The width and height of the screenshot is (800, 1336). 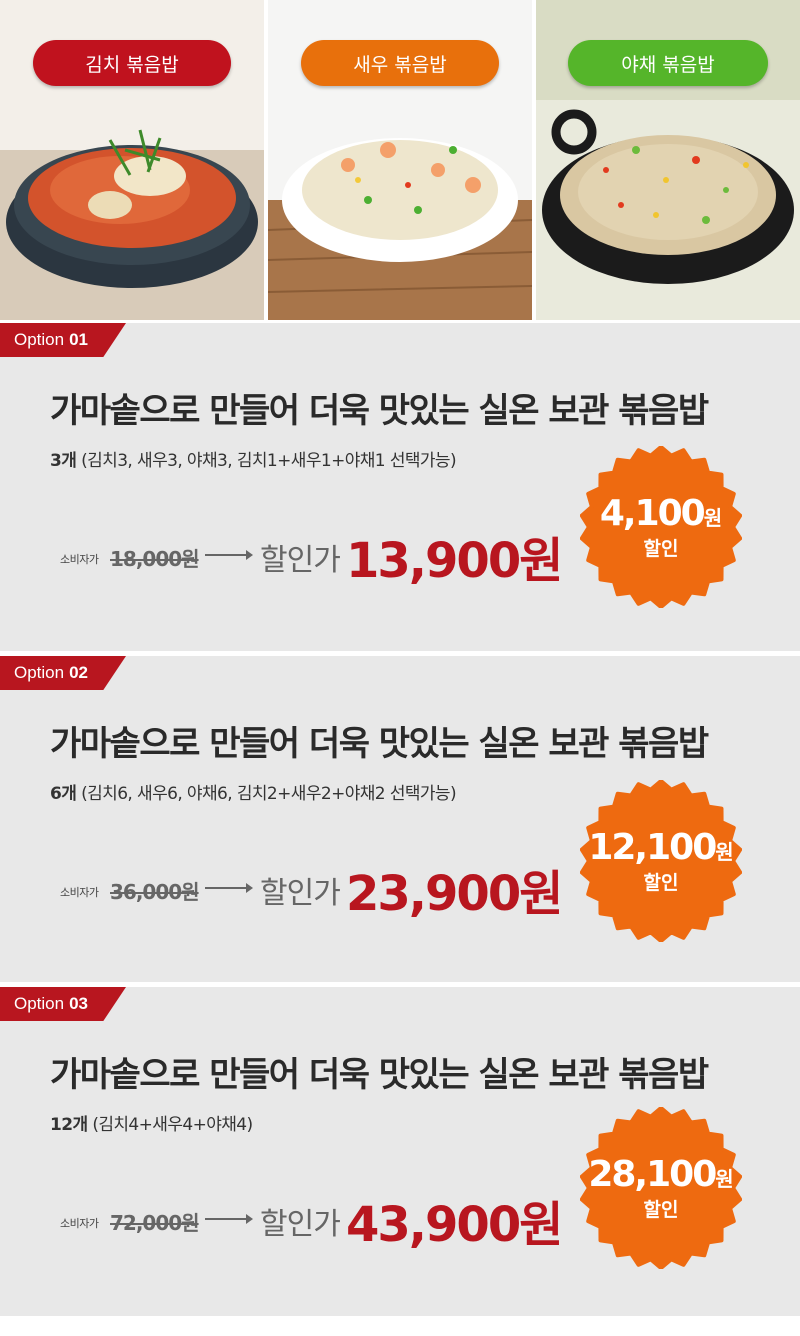 I want to click on option-detail: (김치3, 새우3, 야채3, 김치1+새우1+야채1 선택가능), so click(x=269, y=461).